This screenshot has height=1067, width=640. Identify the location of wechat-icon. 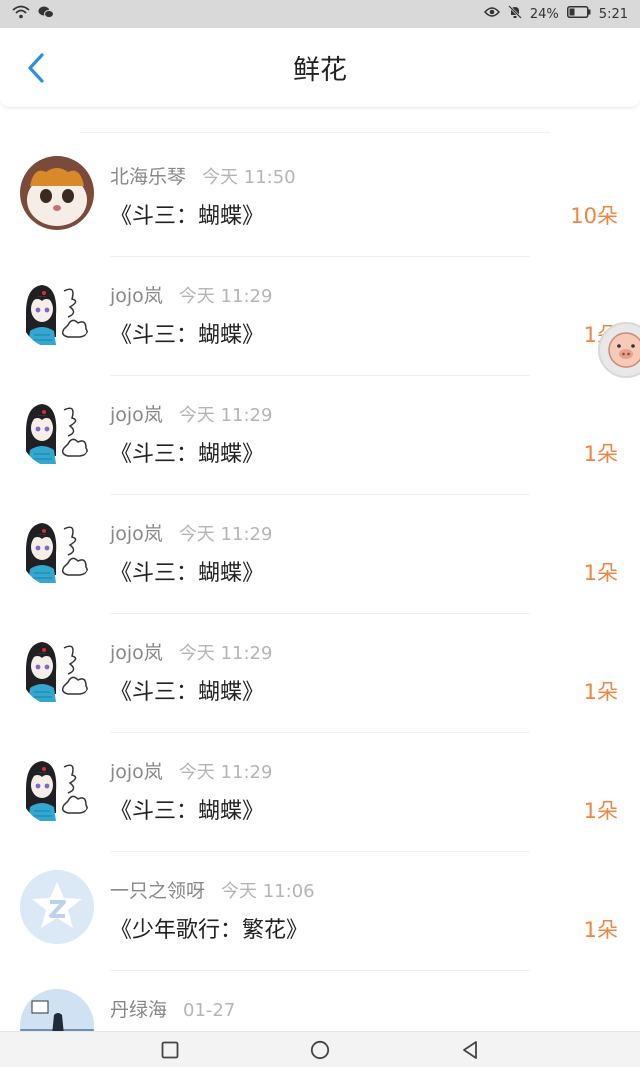
(46, 14).